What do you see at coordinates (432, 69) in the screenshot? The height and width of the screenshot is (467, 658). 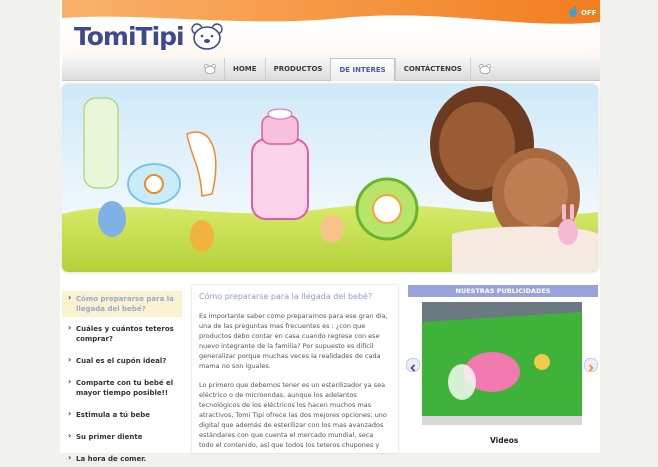 I see `nav-contactenos: CONTÁCTENOS` at bounding box center [432, 69].